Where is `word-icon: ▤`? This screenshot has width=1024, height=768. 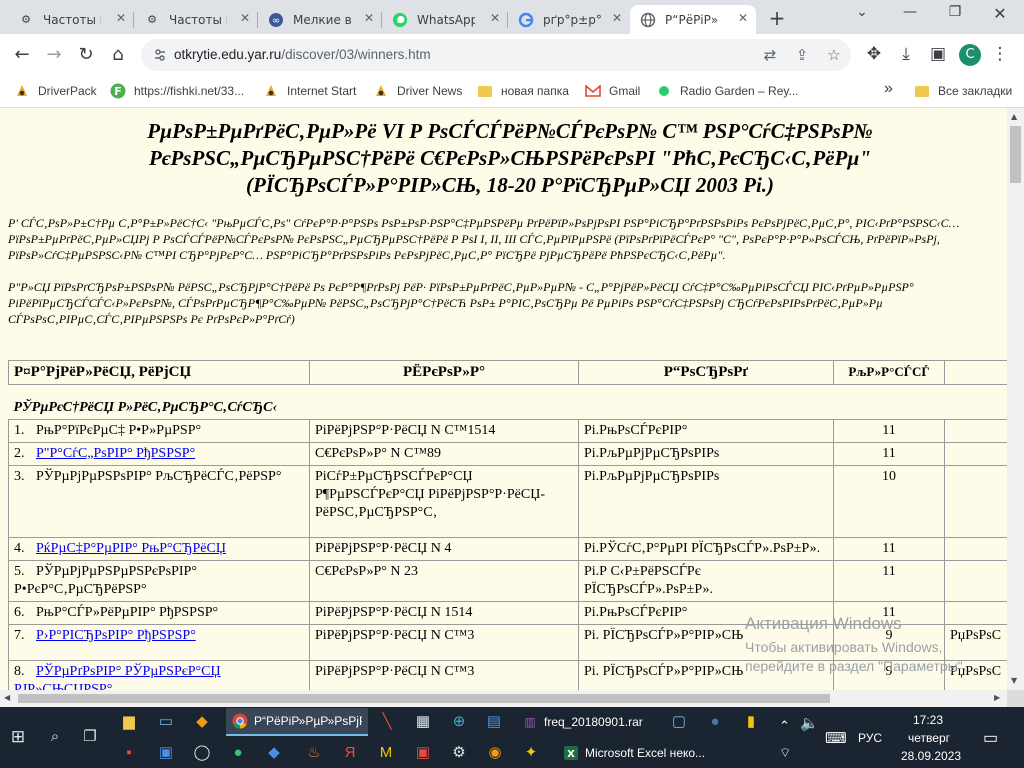
word-icon: ▤ is located at coordinates (494, 722).